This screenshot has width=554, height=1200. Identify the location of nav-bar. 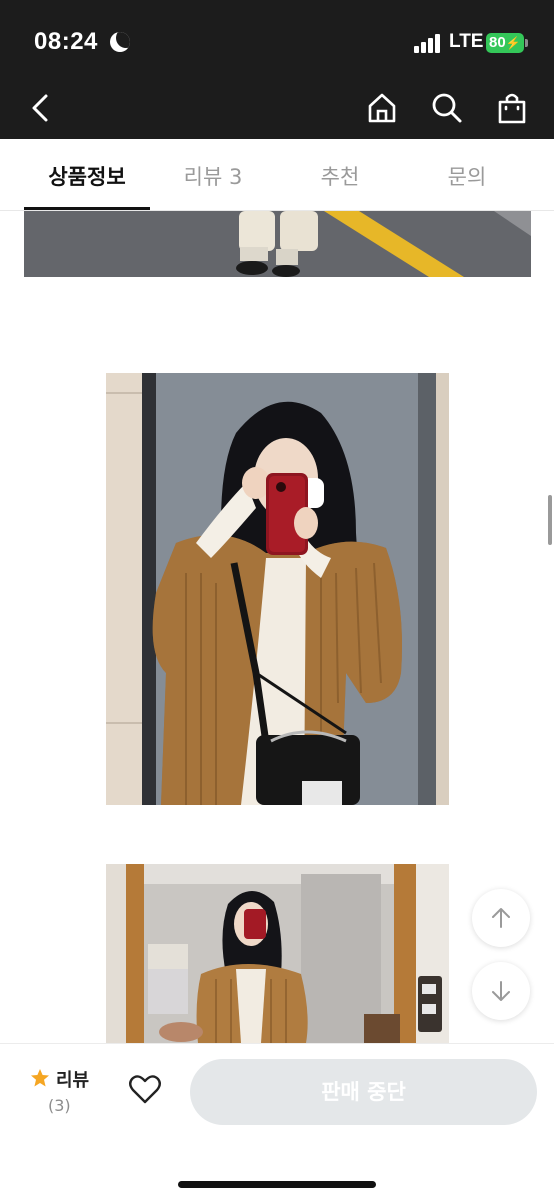
(277, 109).